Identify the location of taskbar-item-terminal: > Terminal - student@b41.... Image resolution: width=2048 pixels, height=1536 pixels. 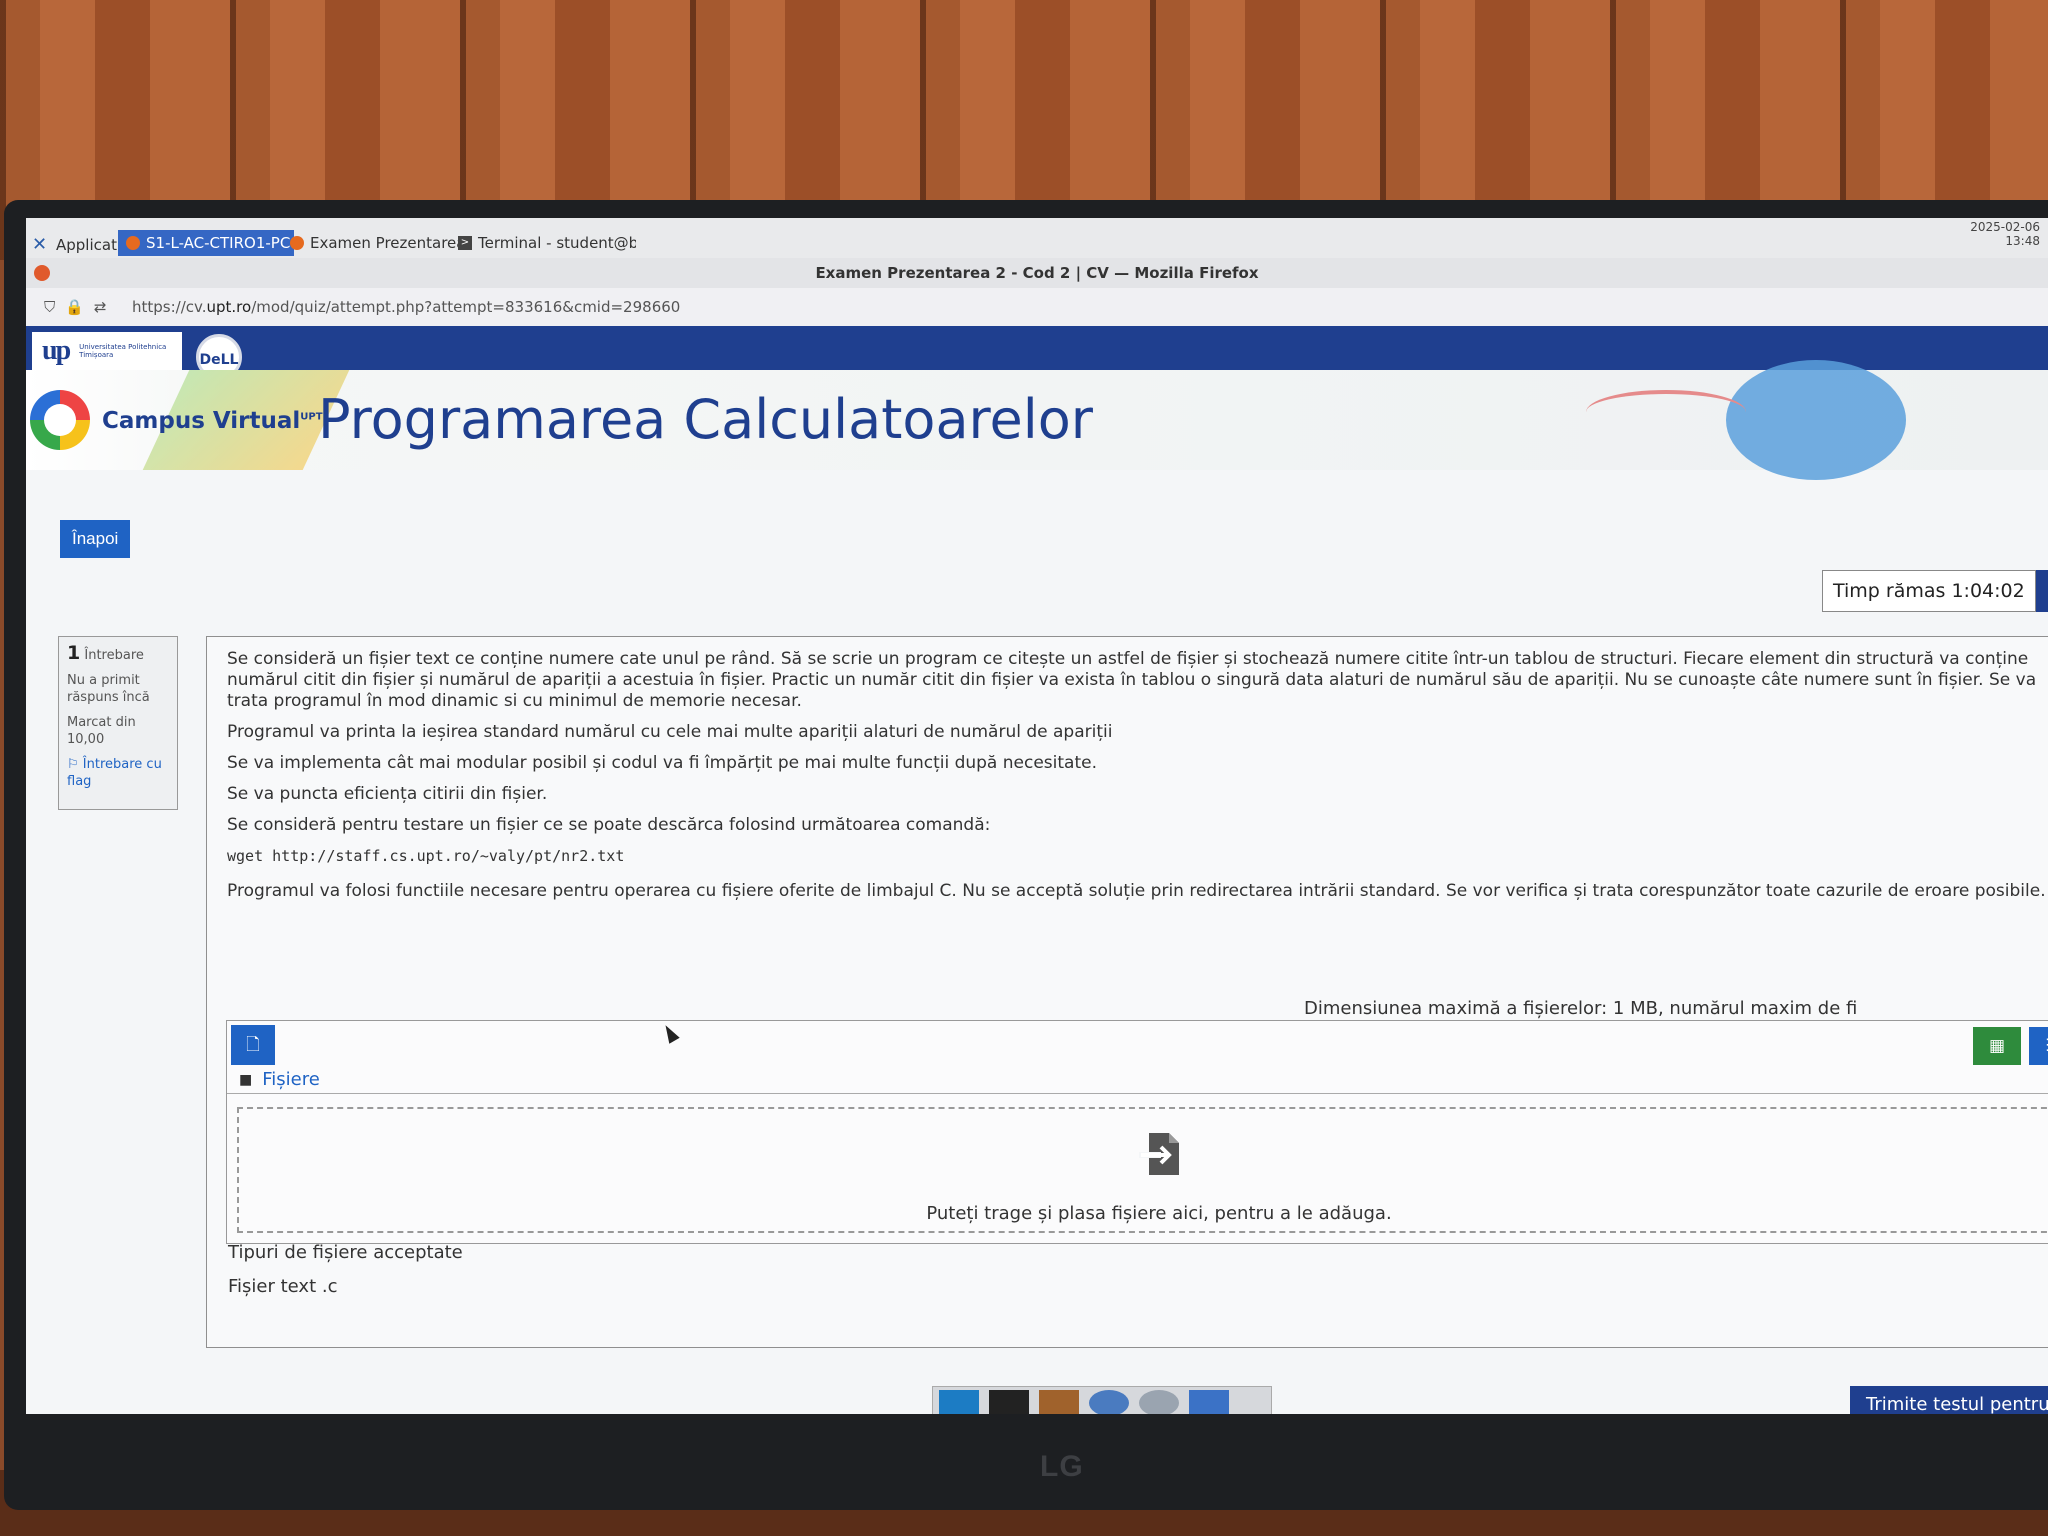
(543, 243).